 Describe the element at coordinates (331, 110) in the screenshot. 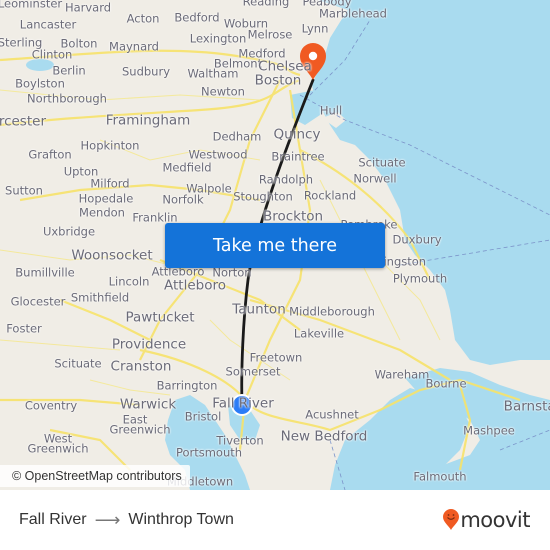

I see `place-label: Hull` at that location.